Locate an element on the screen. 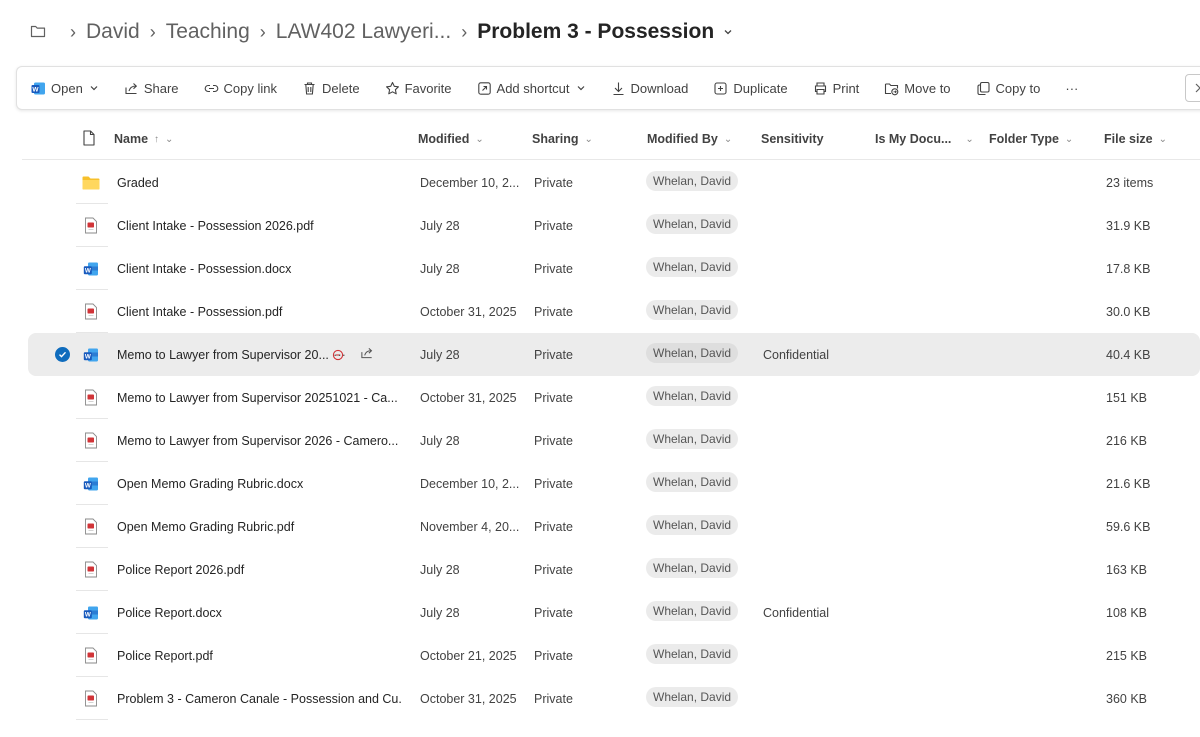 This screenshot has height=737, width=1200. breadcrumb-item-teaching: Teaching is located at coordinates (208, 32).